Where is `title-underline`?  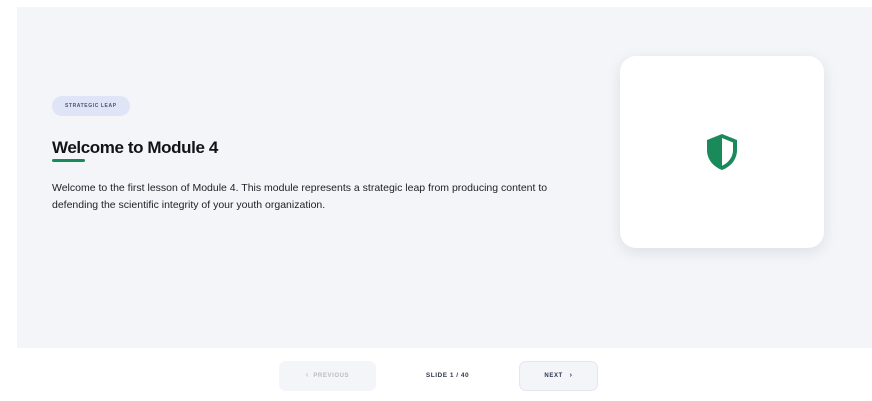
title-underline is located at coordinates (68, 160).